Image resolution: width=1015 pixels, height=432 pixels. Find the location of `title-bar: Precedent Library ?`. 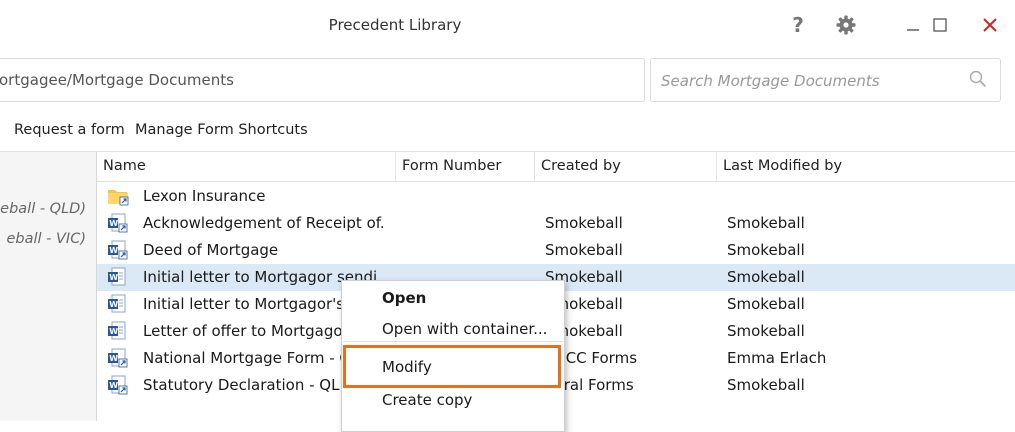

title-bar: Precedent Library ? is located at coordinates (507, 25).